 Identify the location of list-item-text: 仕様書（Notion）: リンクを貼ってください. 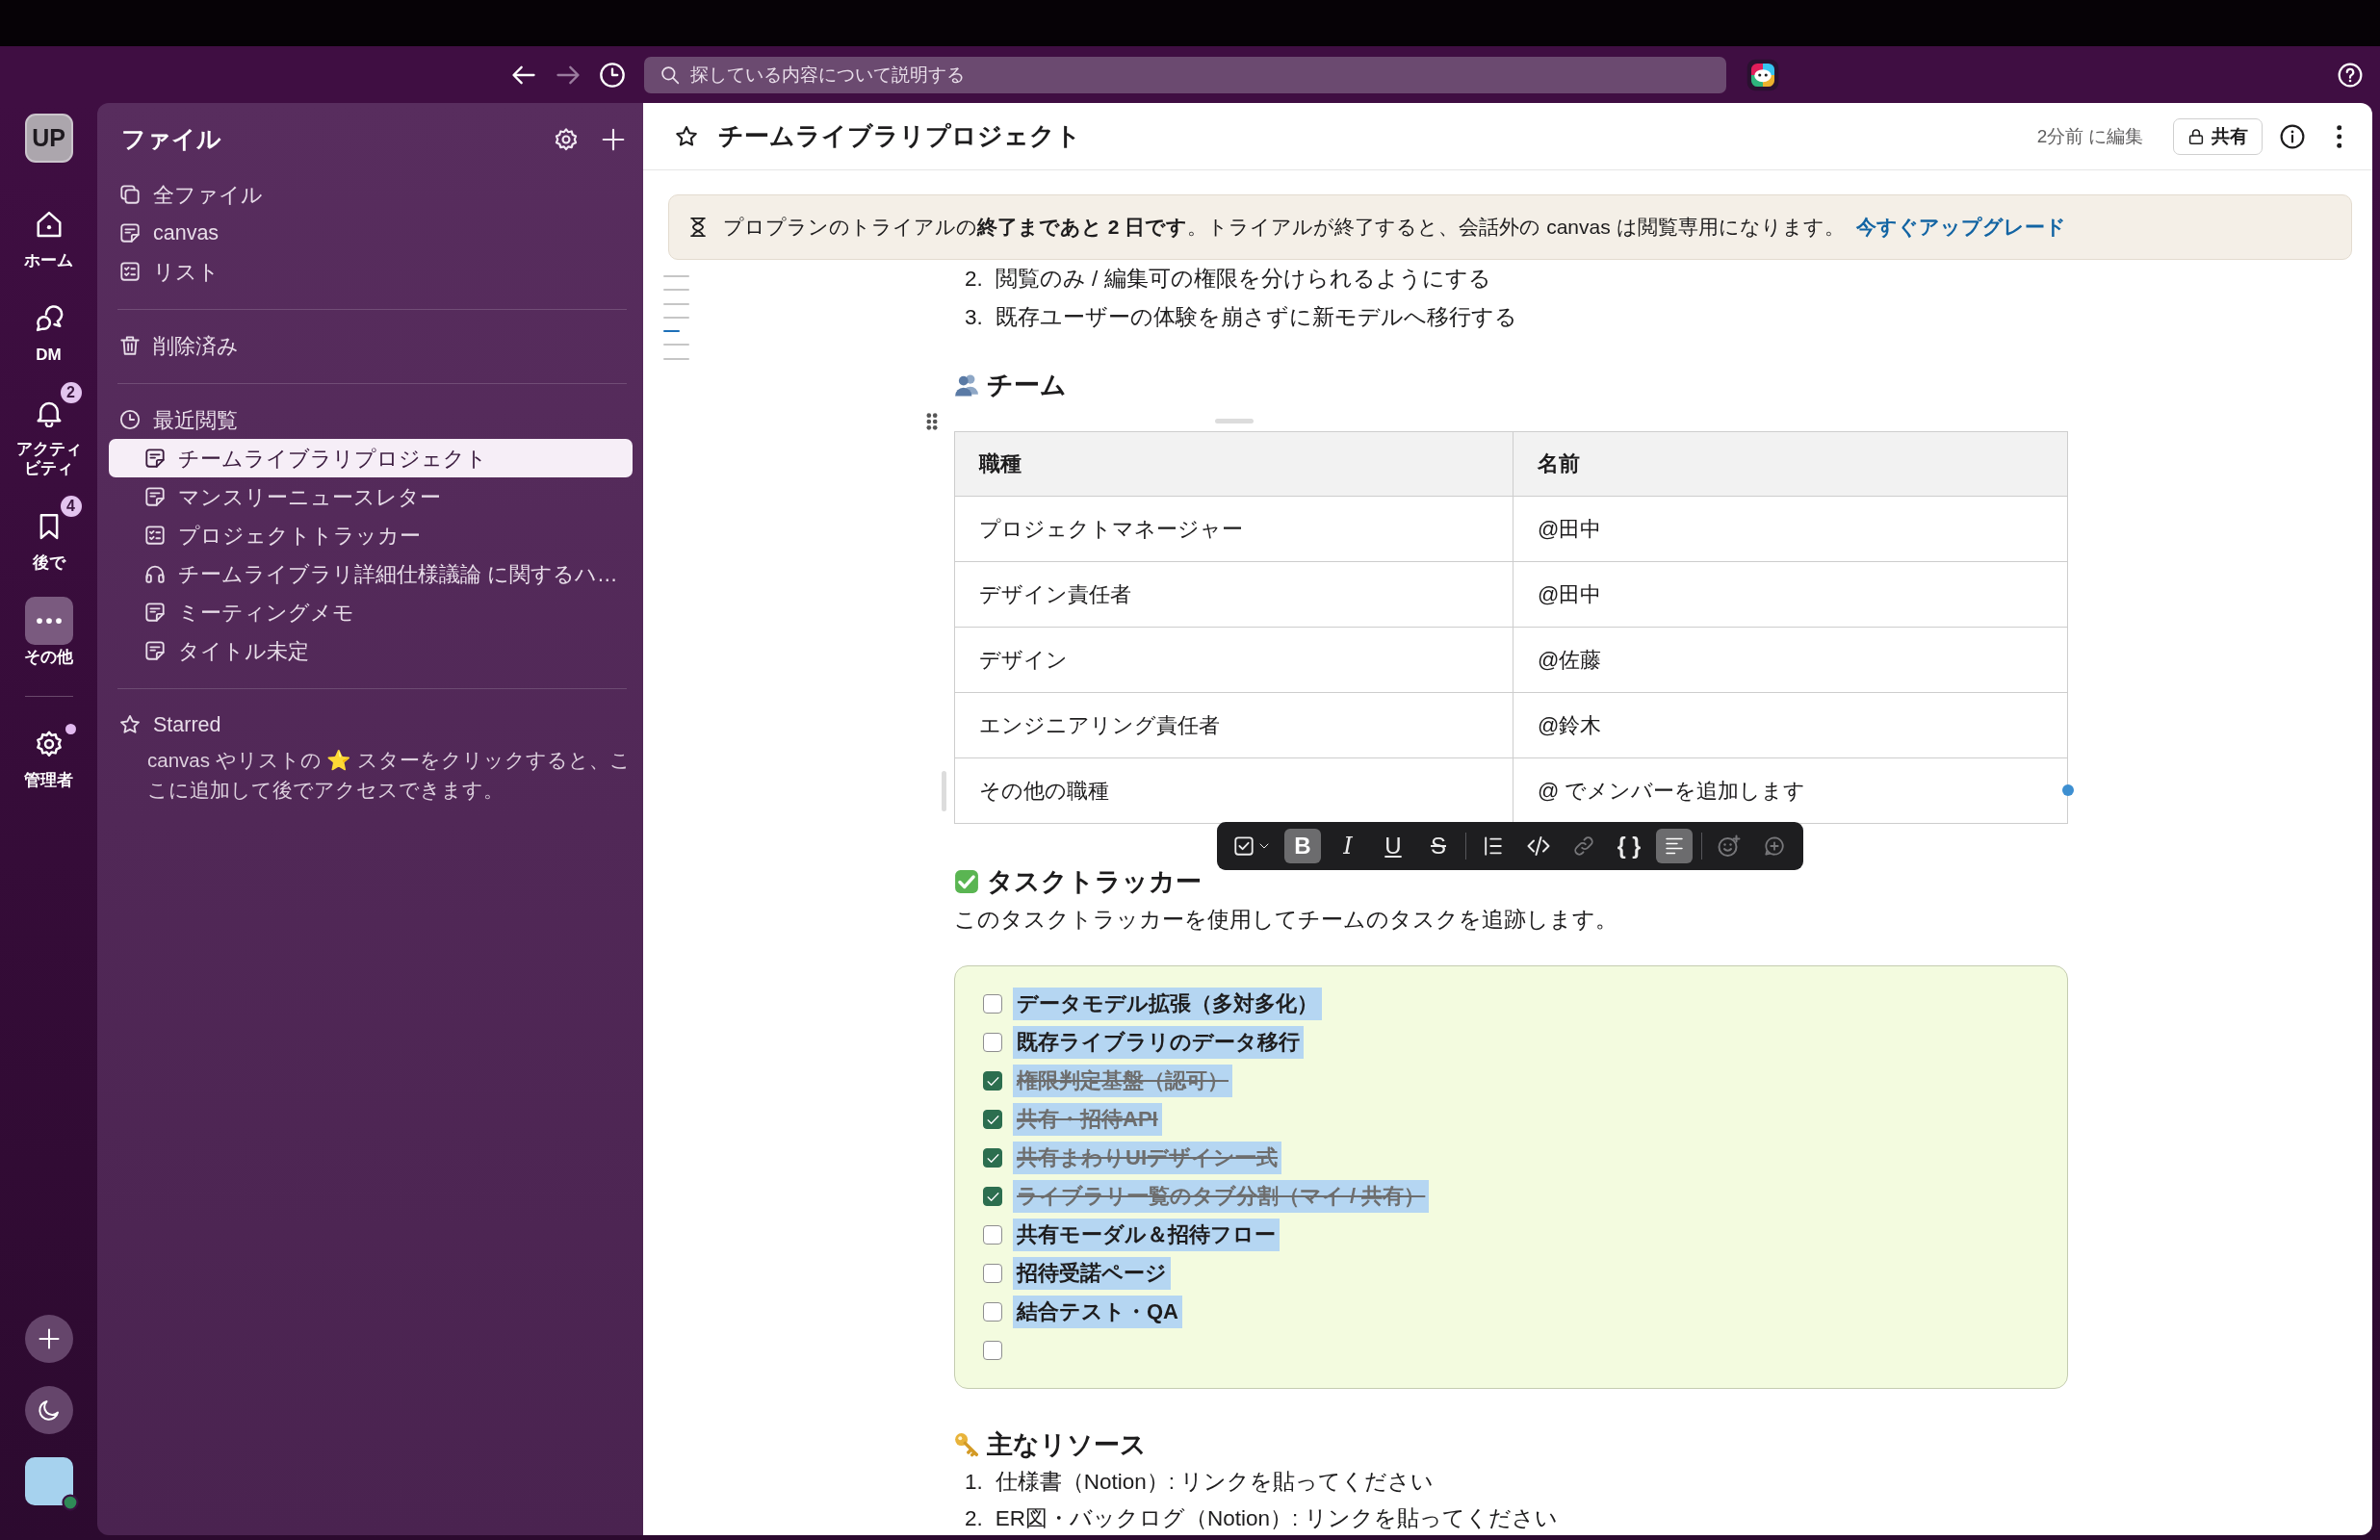
(1215, 1482).